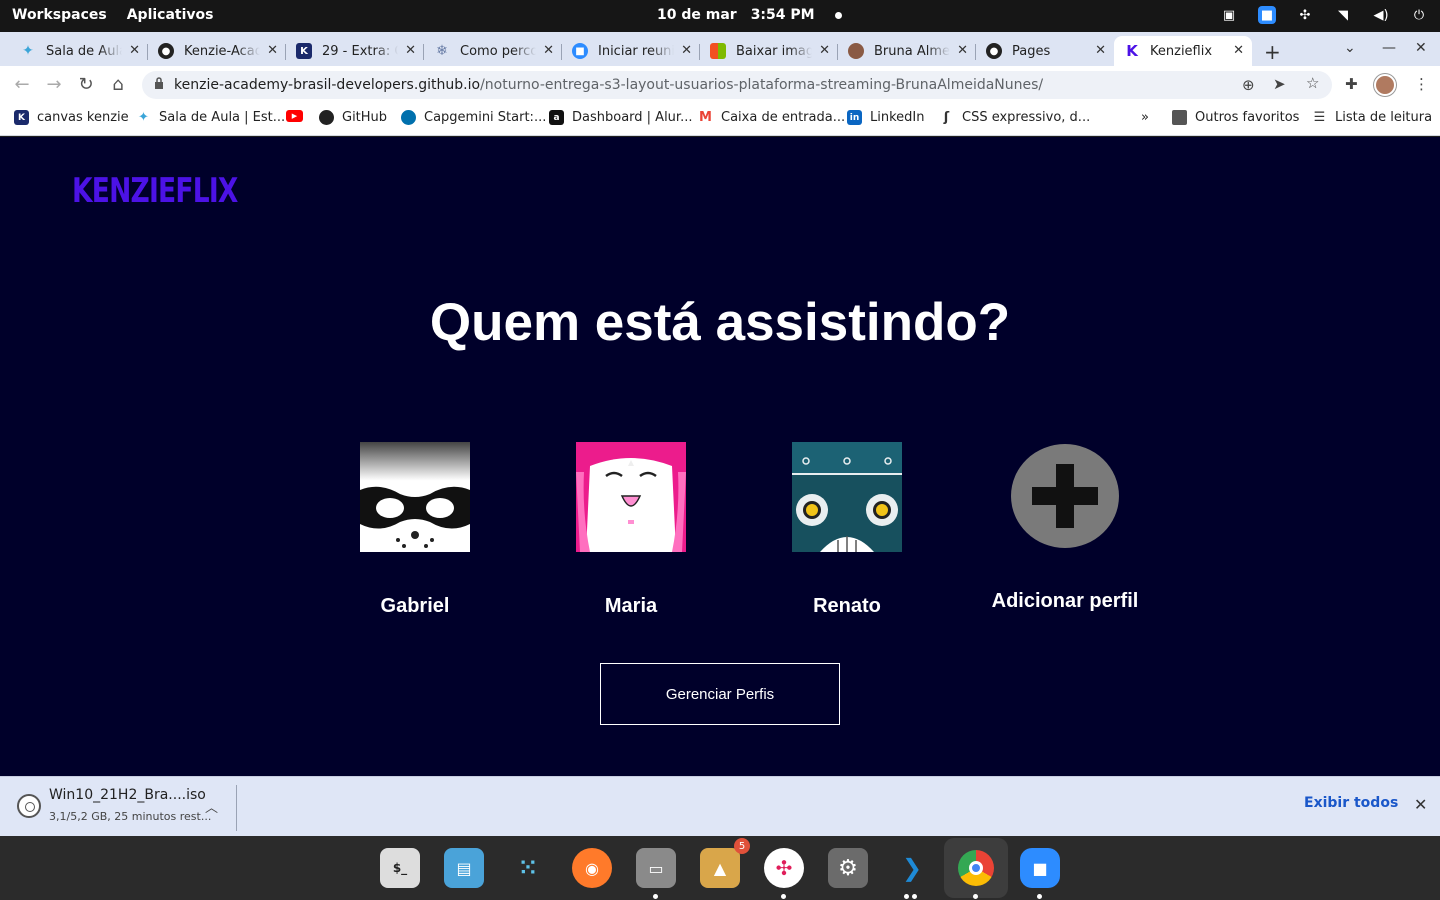  What do you see at coordinates (976, 868) in the screenshot?
I see `chrome-running-slot` at bounding box center [976, 868].